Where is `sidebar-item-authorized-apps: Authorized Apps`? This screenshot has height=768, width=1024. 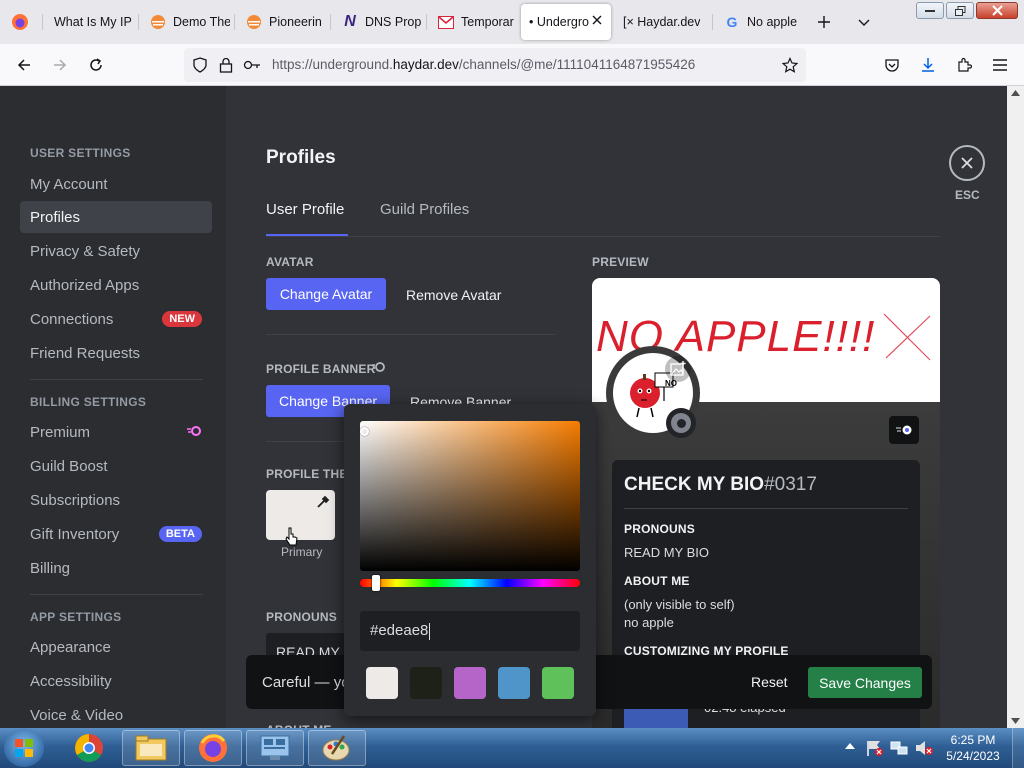 sidebar-item-authorized-apps: Authorized Apps is located at coordinates (116, 285).